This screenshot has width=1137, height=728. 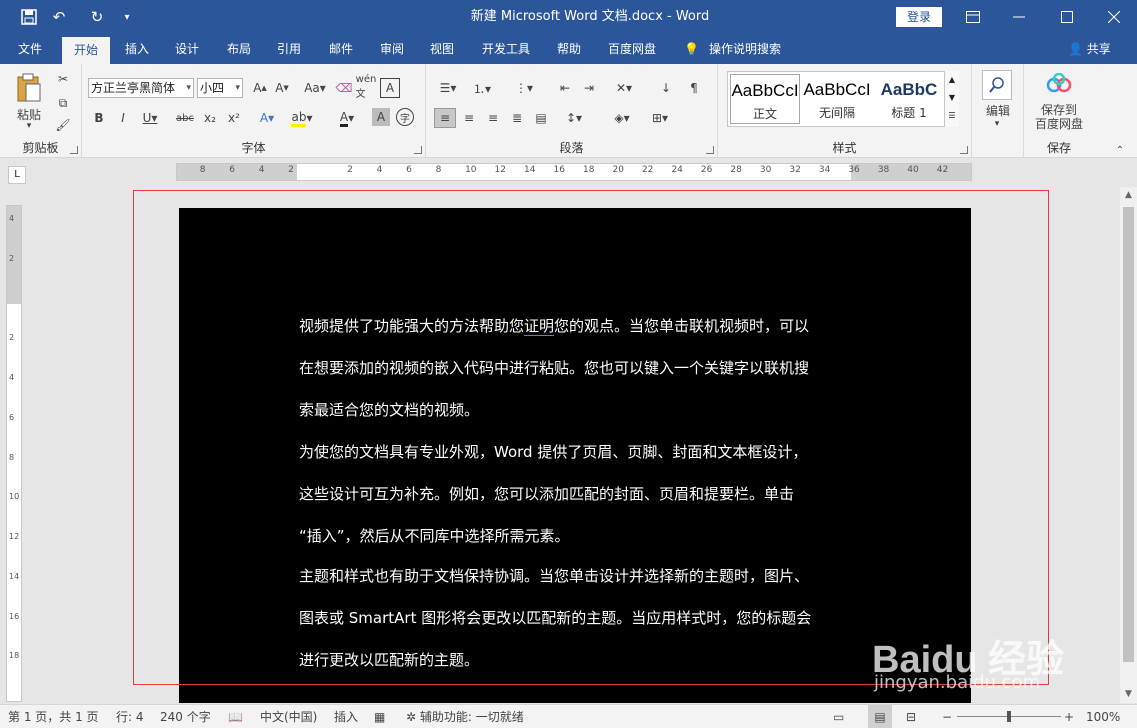 I want to click on italic-icon: I, so click(x=123, y=118).